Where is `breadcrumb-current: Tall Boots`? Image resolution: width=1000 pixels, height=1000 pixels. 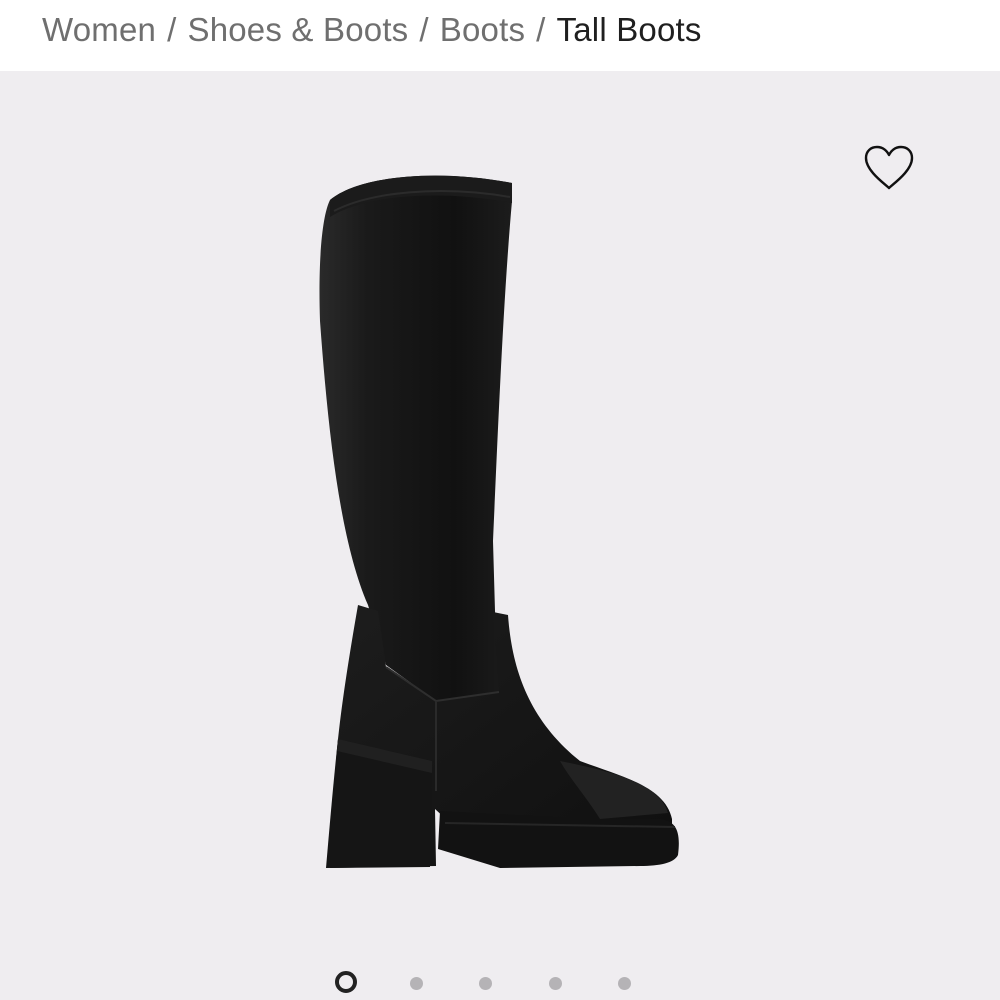 breadcrumb-current: Tall Boots is located at coordinates (629, 29).